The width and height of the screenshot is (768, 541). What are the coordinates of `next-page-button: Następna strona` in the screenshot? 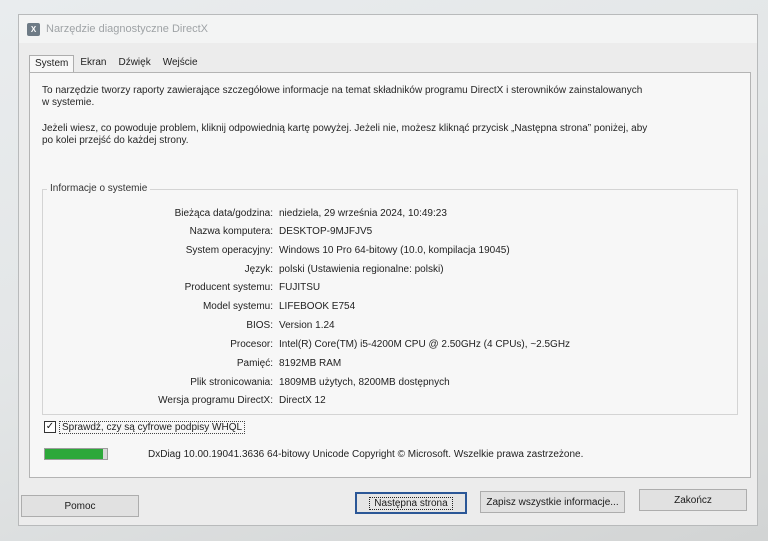 It's located at (411, 503).